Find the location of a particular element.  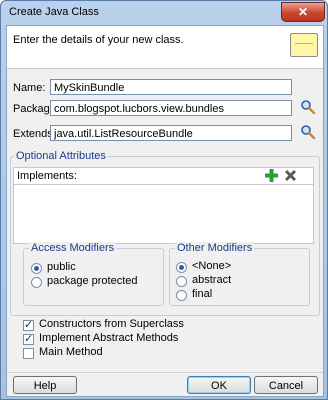

close-icon: ✕ is located at coordinates (303, 12).